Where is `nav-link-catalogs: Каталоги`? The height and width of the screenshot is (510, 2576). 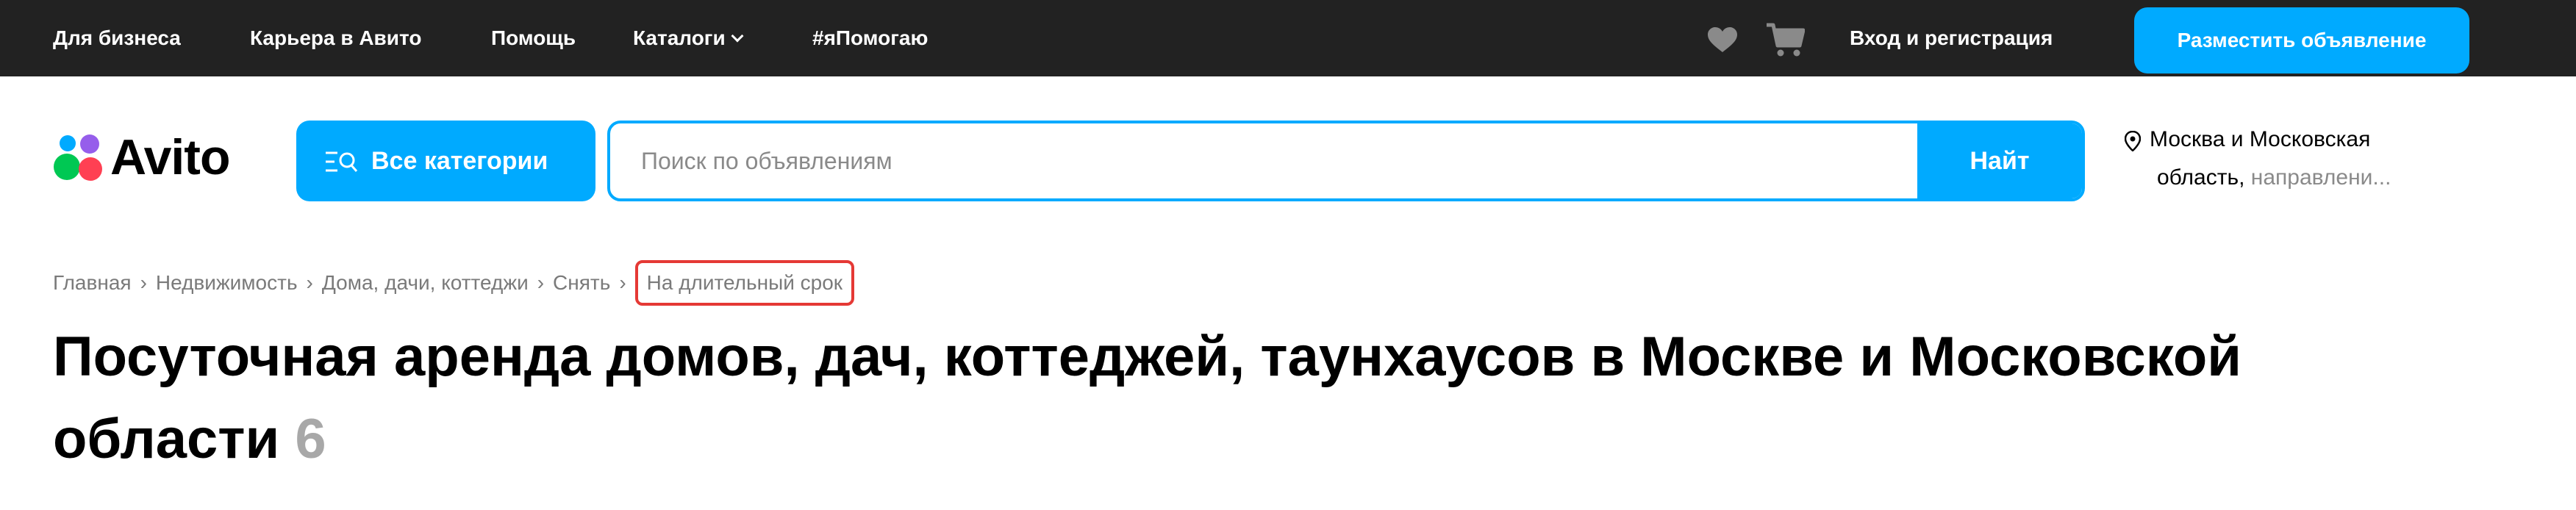 nav-link-catalogs: Каталоги is located at coordinates (688, 38).